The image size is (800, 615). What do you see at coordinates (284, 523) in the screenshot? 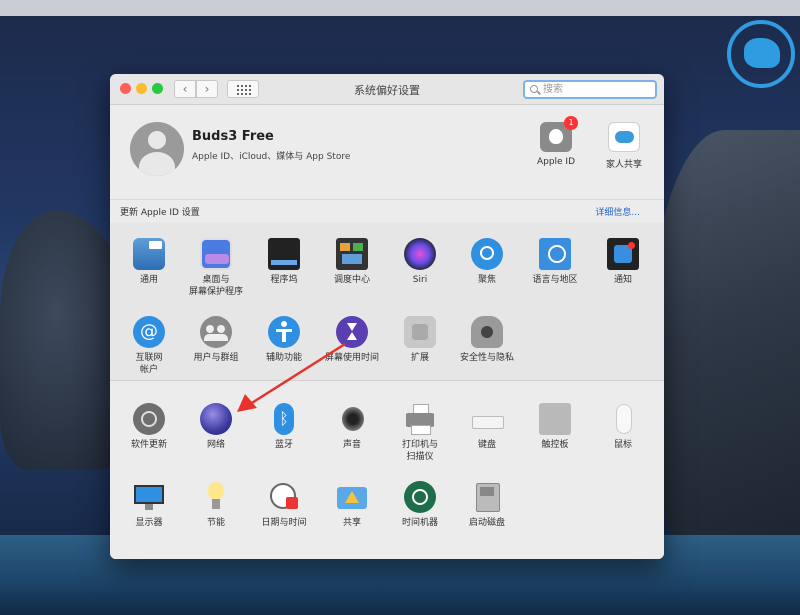
I see `pref-label: 日期与时间` at bounding box center [284, 523].